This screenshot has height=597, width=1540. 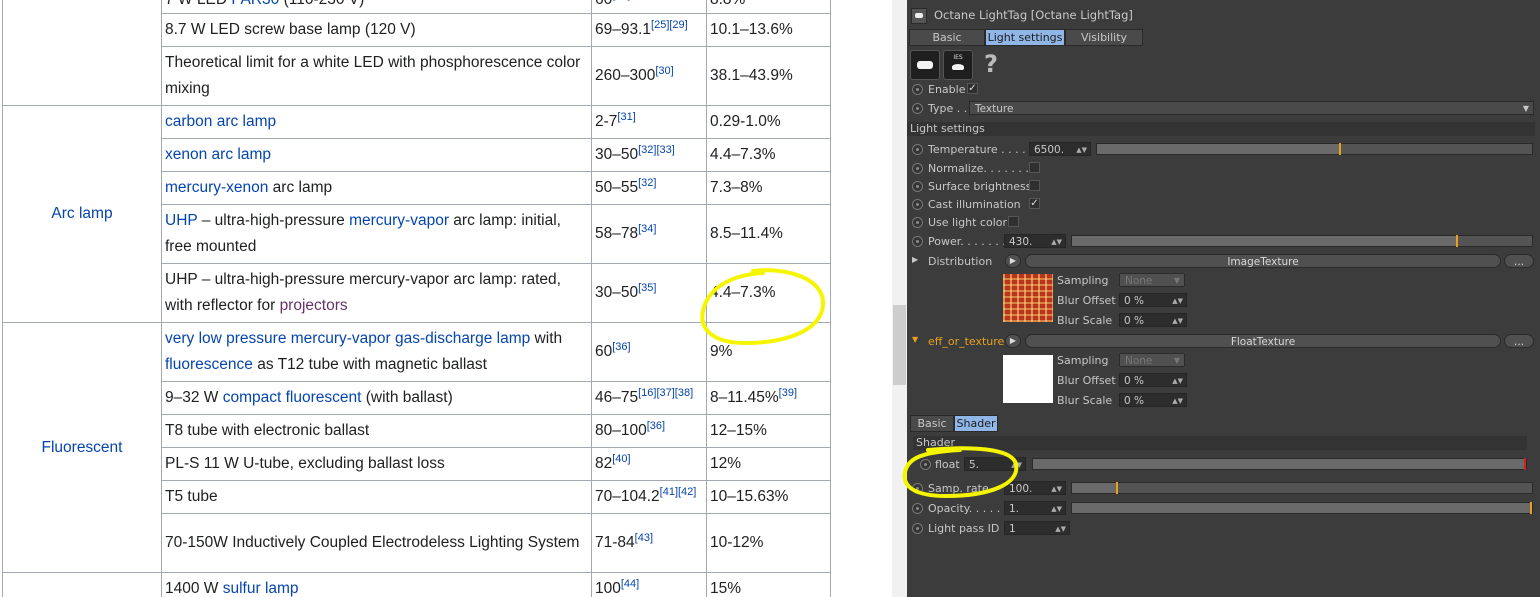 I want to click on subtab-shader: Shader, so click(x=976, y=423).